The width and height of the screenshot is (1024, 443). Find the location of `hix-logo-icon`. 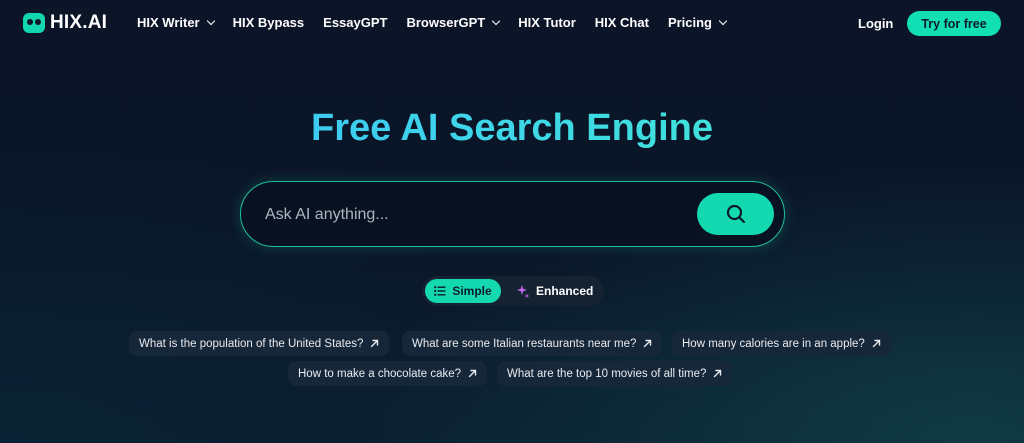

hix-logo-icon is located at coordinates (34, 23).